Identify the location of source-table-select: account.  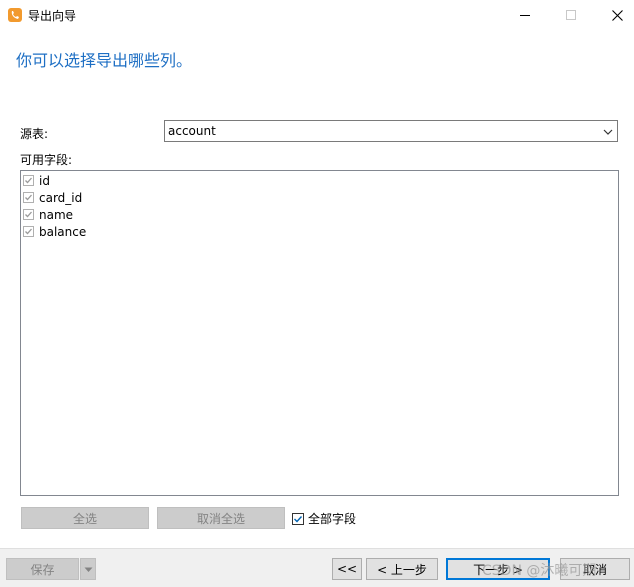
(391, 131).